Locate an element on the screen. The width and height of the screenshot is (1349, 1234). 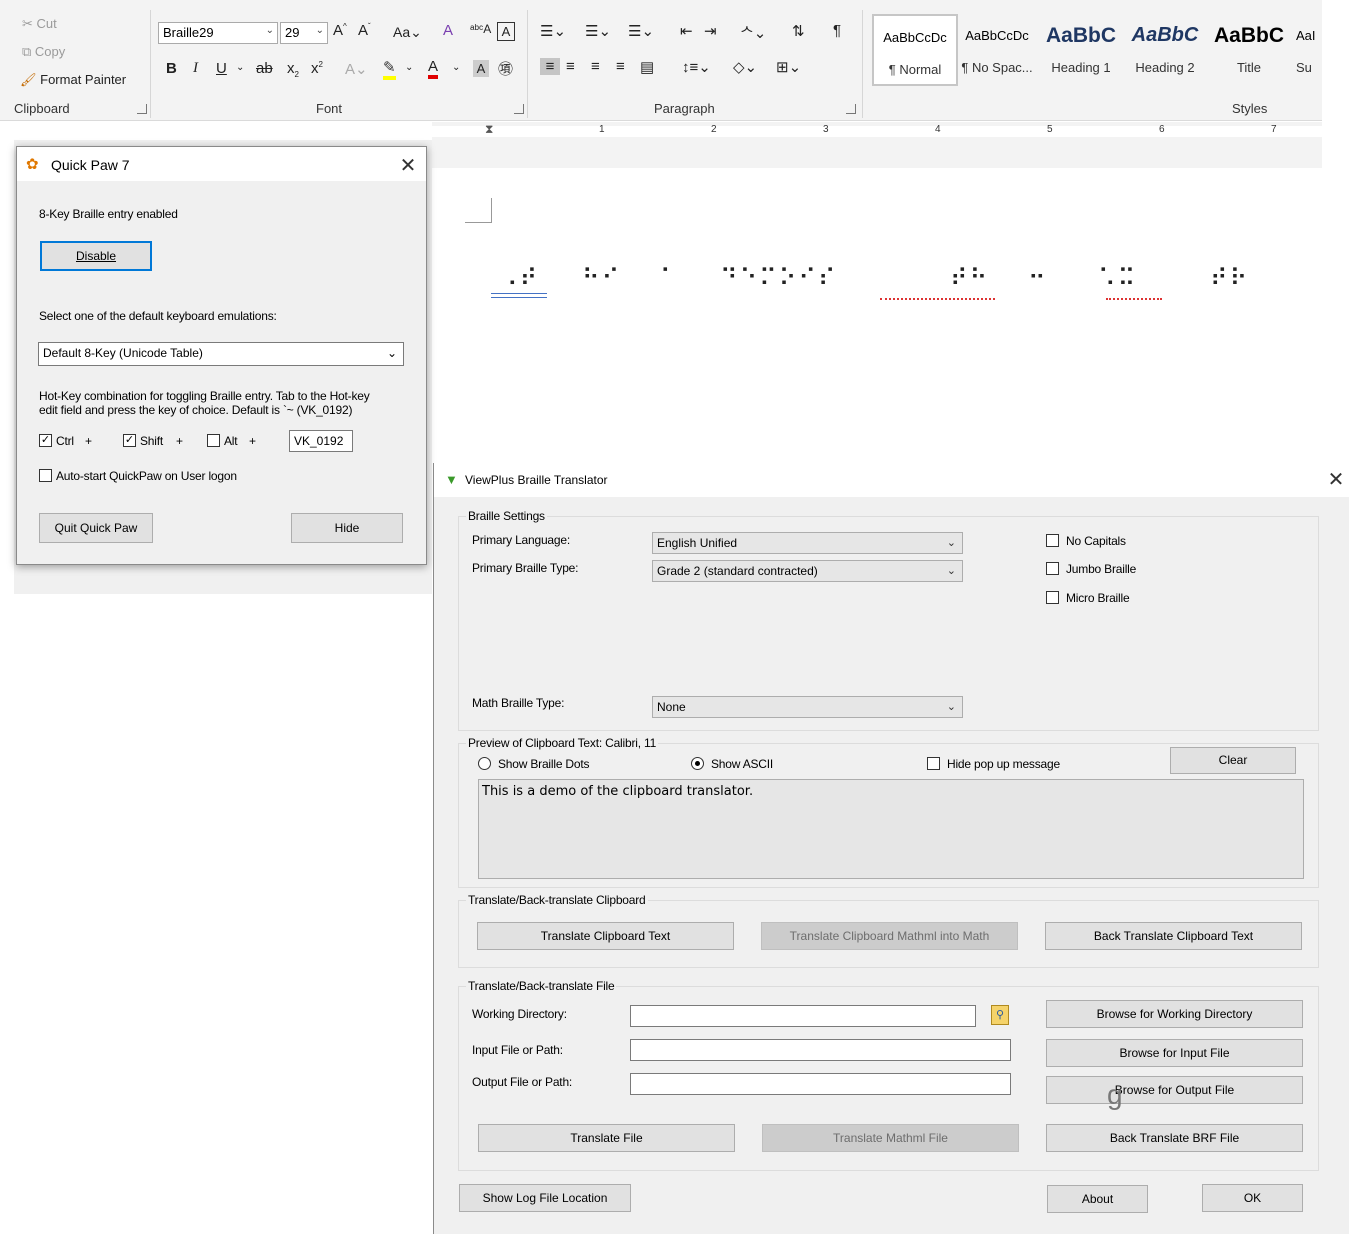
back-translate-brf-button: Back Translate BRF File is located at coordinates (1174, 1138).